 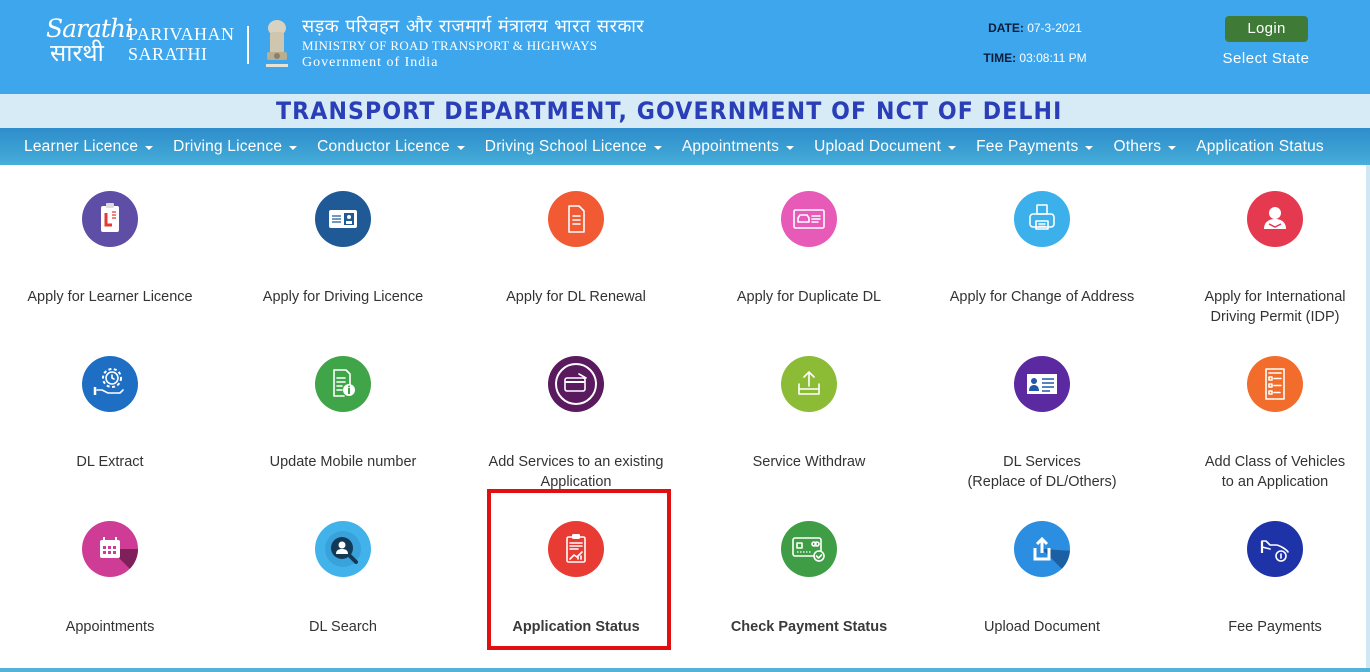 What do you see at coordinates (248, 45) in the screenshot?
I see `header-divider` at bounding box center [248, 45].